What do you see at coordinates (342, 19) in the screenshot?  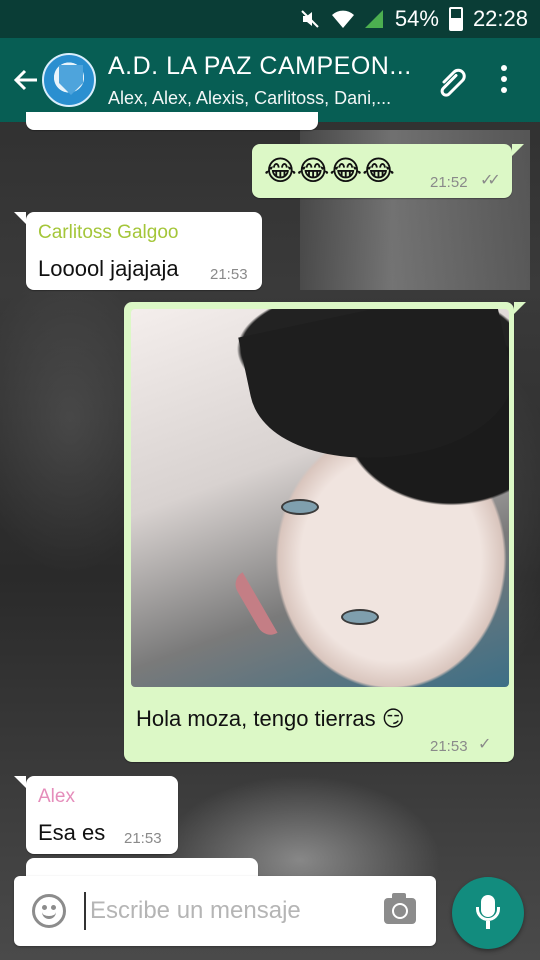 I see `wifi-icon` at bounding box center [342, 19].